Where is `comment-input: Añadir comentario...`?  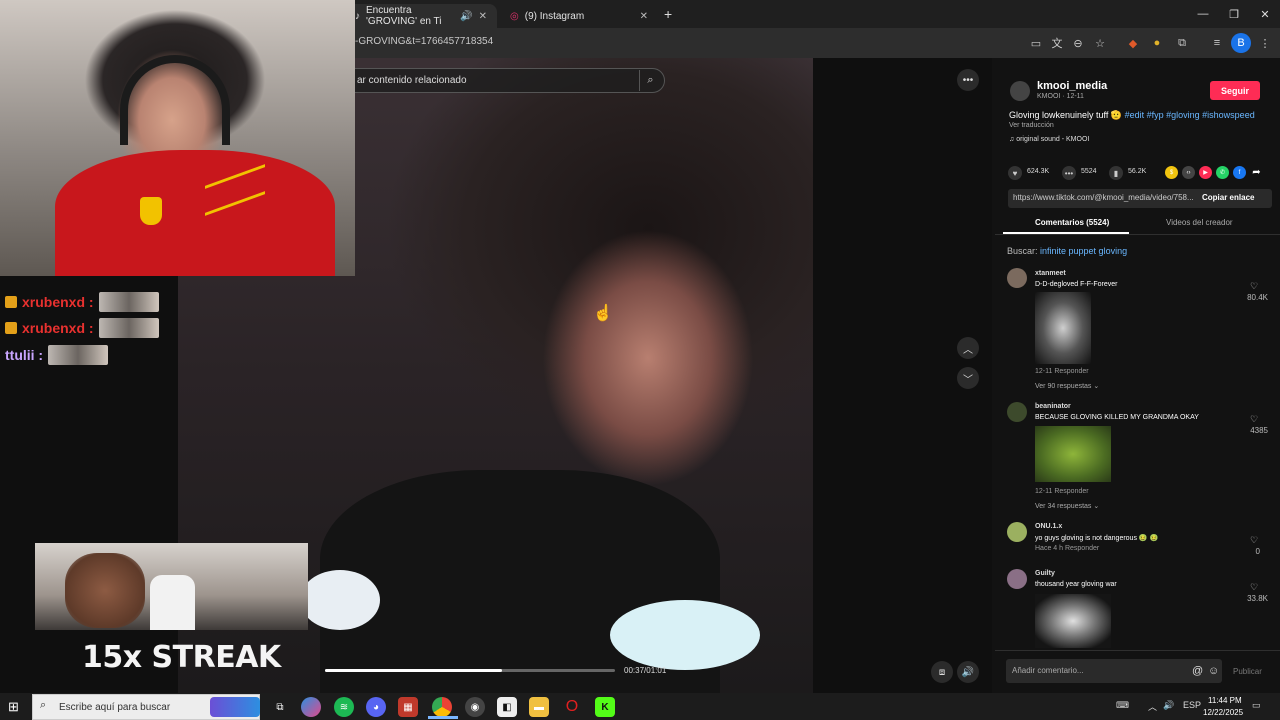 comment-input: Añadir comentario... is located at coordinates (1114, 671).